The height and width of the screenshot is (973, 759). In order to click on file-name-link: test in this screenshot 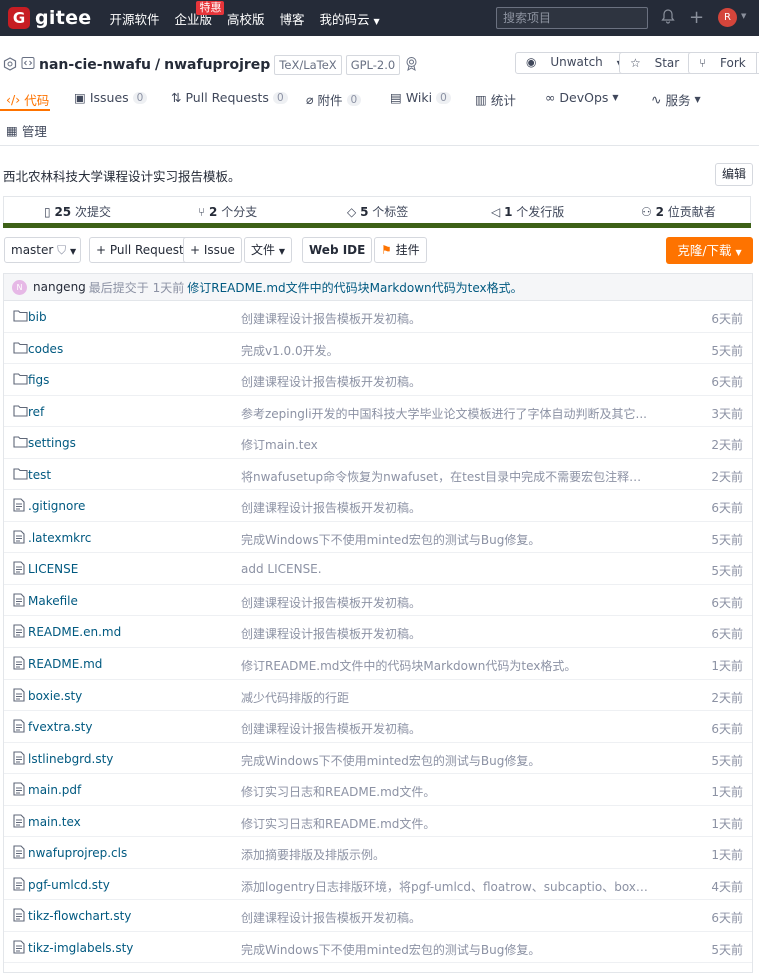, I will do `click(39, 475)`.